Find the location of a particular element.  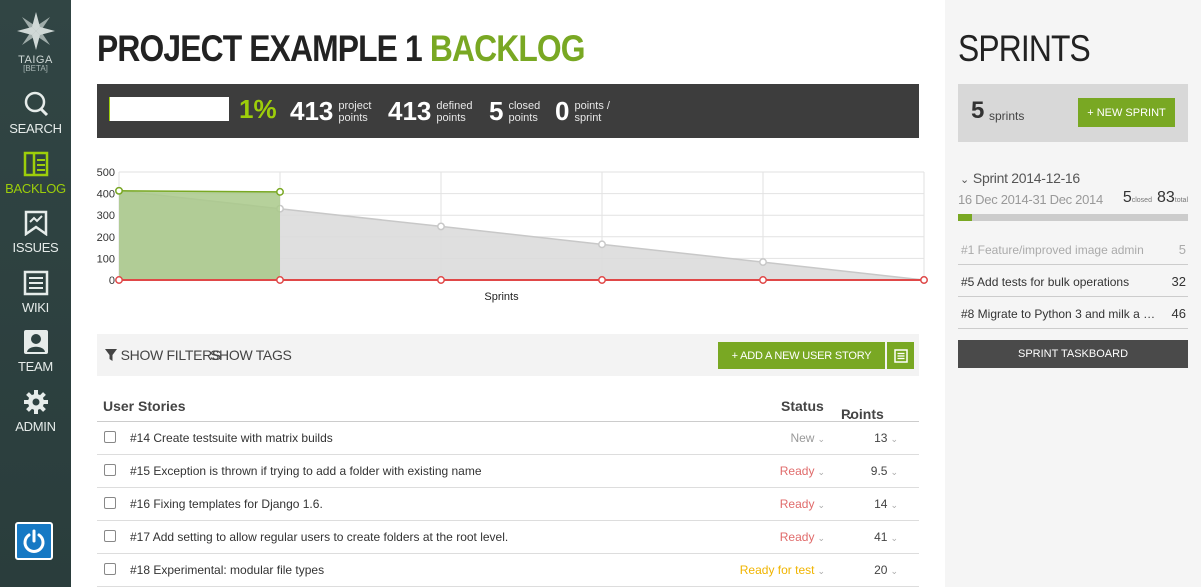

wiki-icon is located at coordinates (35, 283).